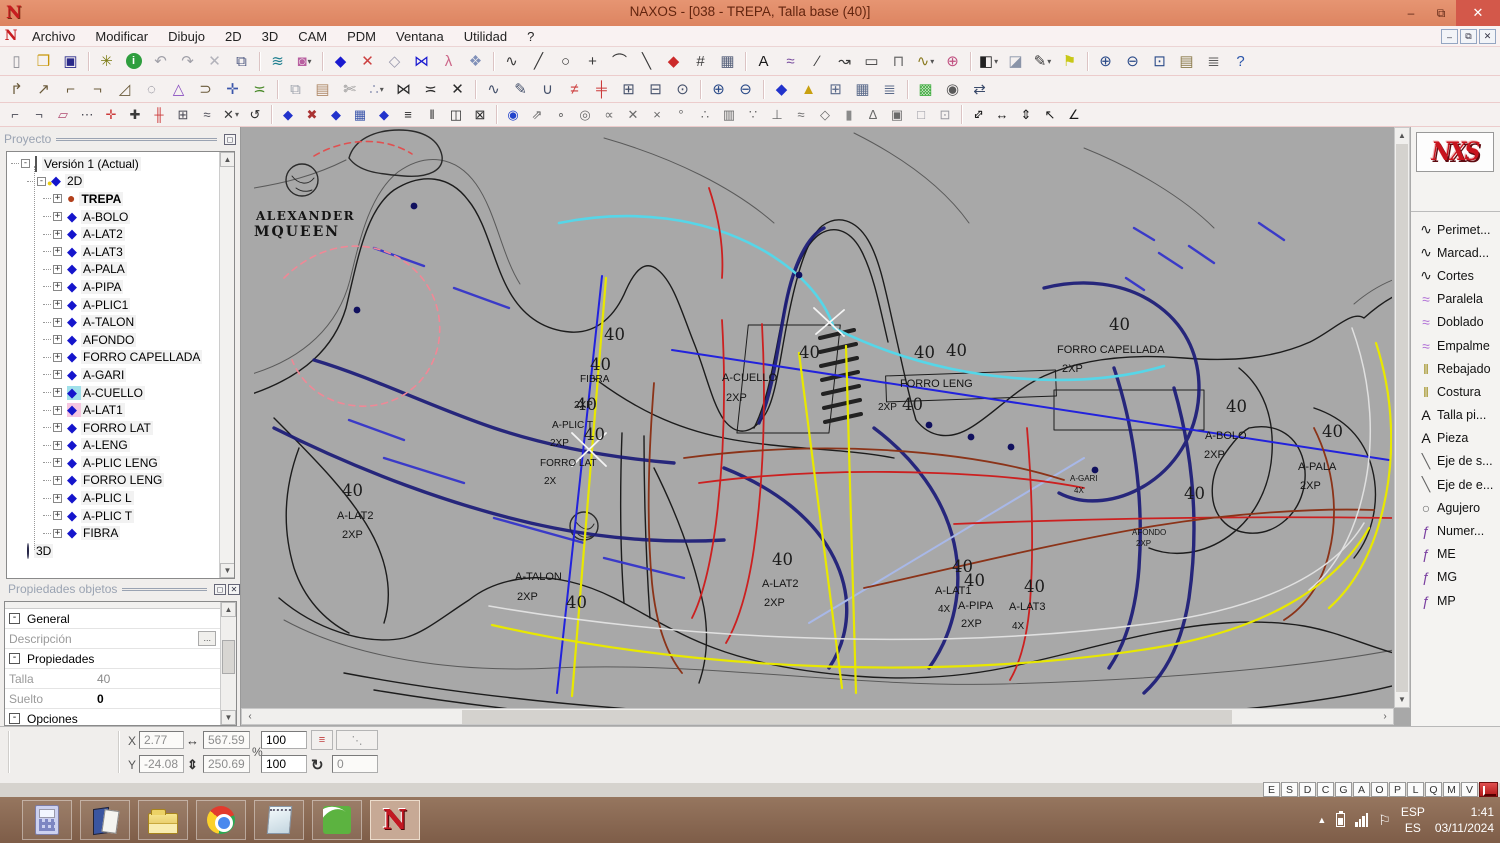 The height and width of the screenshot is (843, 1500). What do you see at coordinates (537, 115) in the screenshot?
I see `segment-points-icon: ⇗` at bounding box center [537, 115].